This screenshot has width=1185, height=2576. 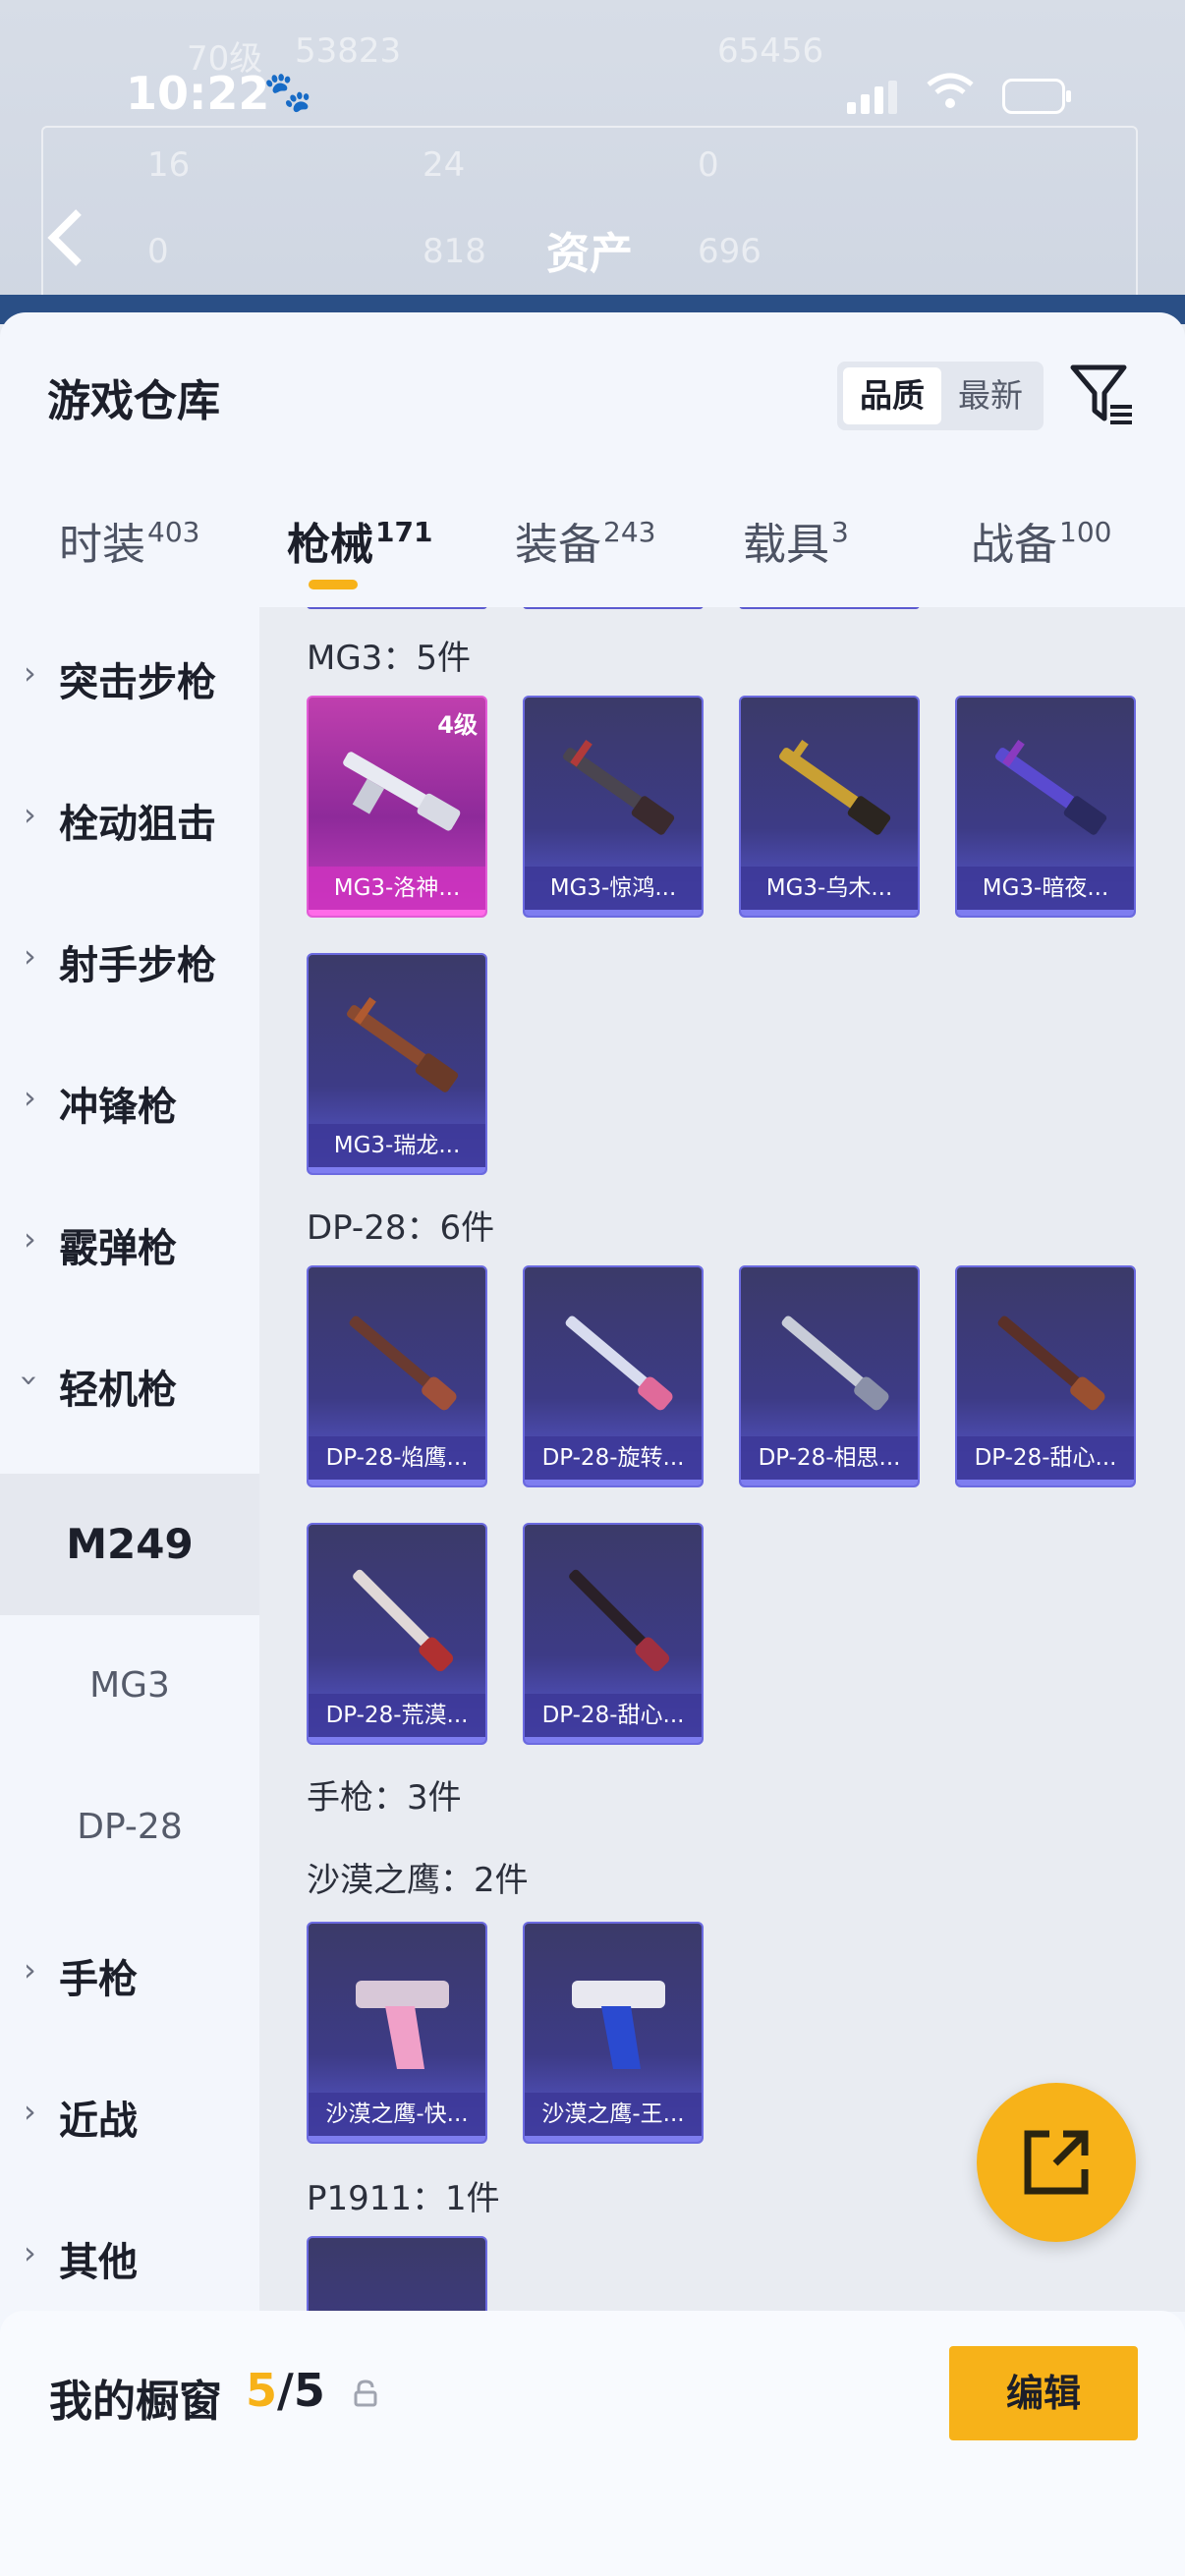 What do you see at coordinates (130, 1383) in the screenshot?
I see `sidebar-item-lmg: › 轻机枪` at bounding box center [130, 1383].